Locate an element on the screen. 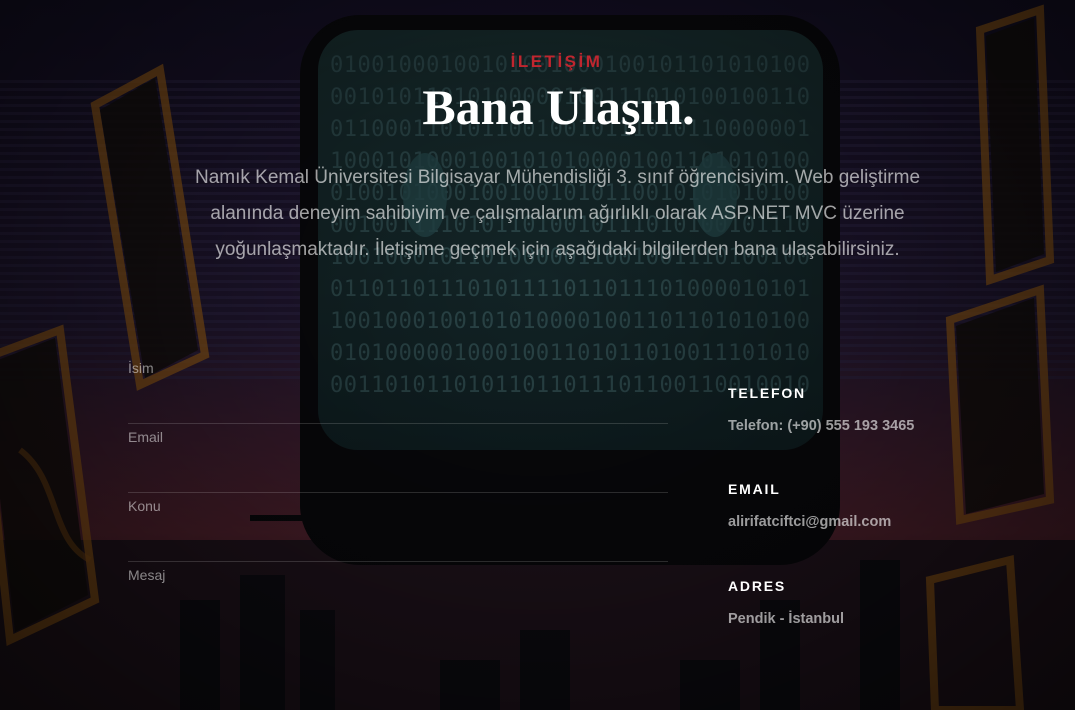 Image resolution: width=1075 pixels, height=710 pixels. name-field-wrapper is located at coordinates (398, 389).